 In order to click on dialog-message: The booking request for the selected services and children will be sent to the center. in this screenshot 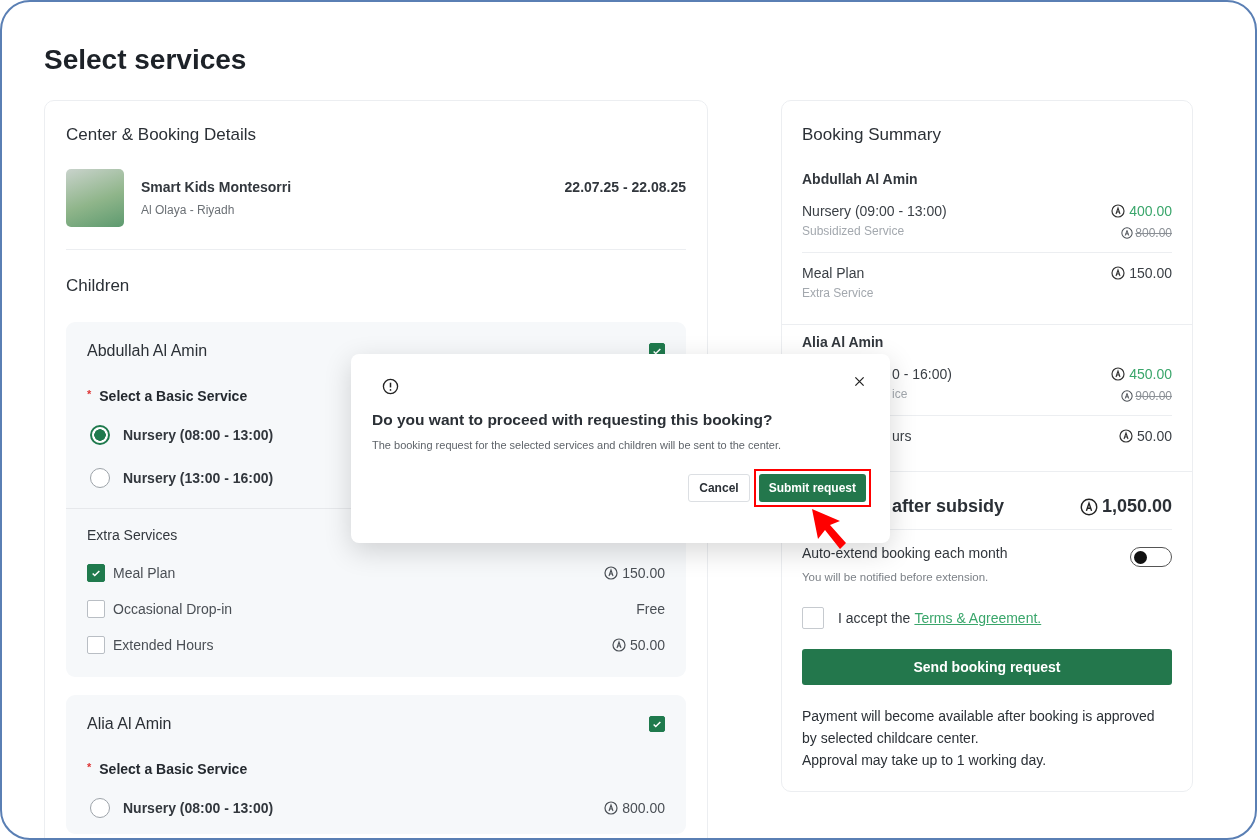, I will do `click(577, 445)`.